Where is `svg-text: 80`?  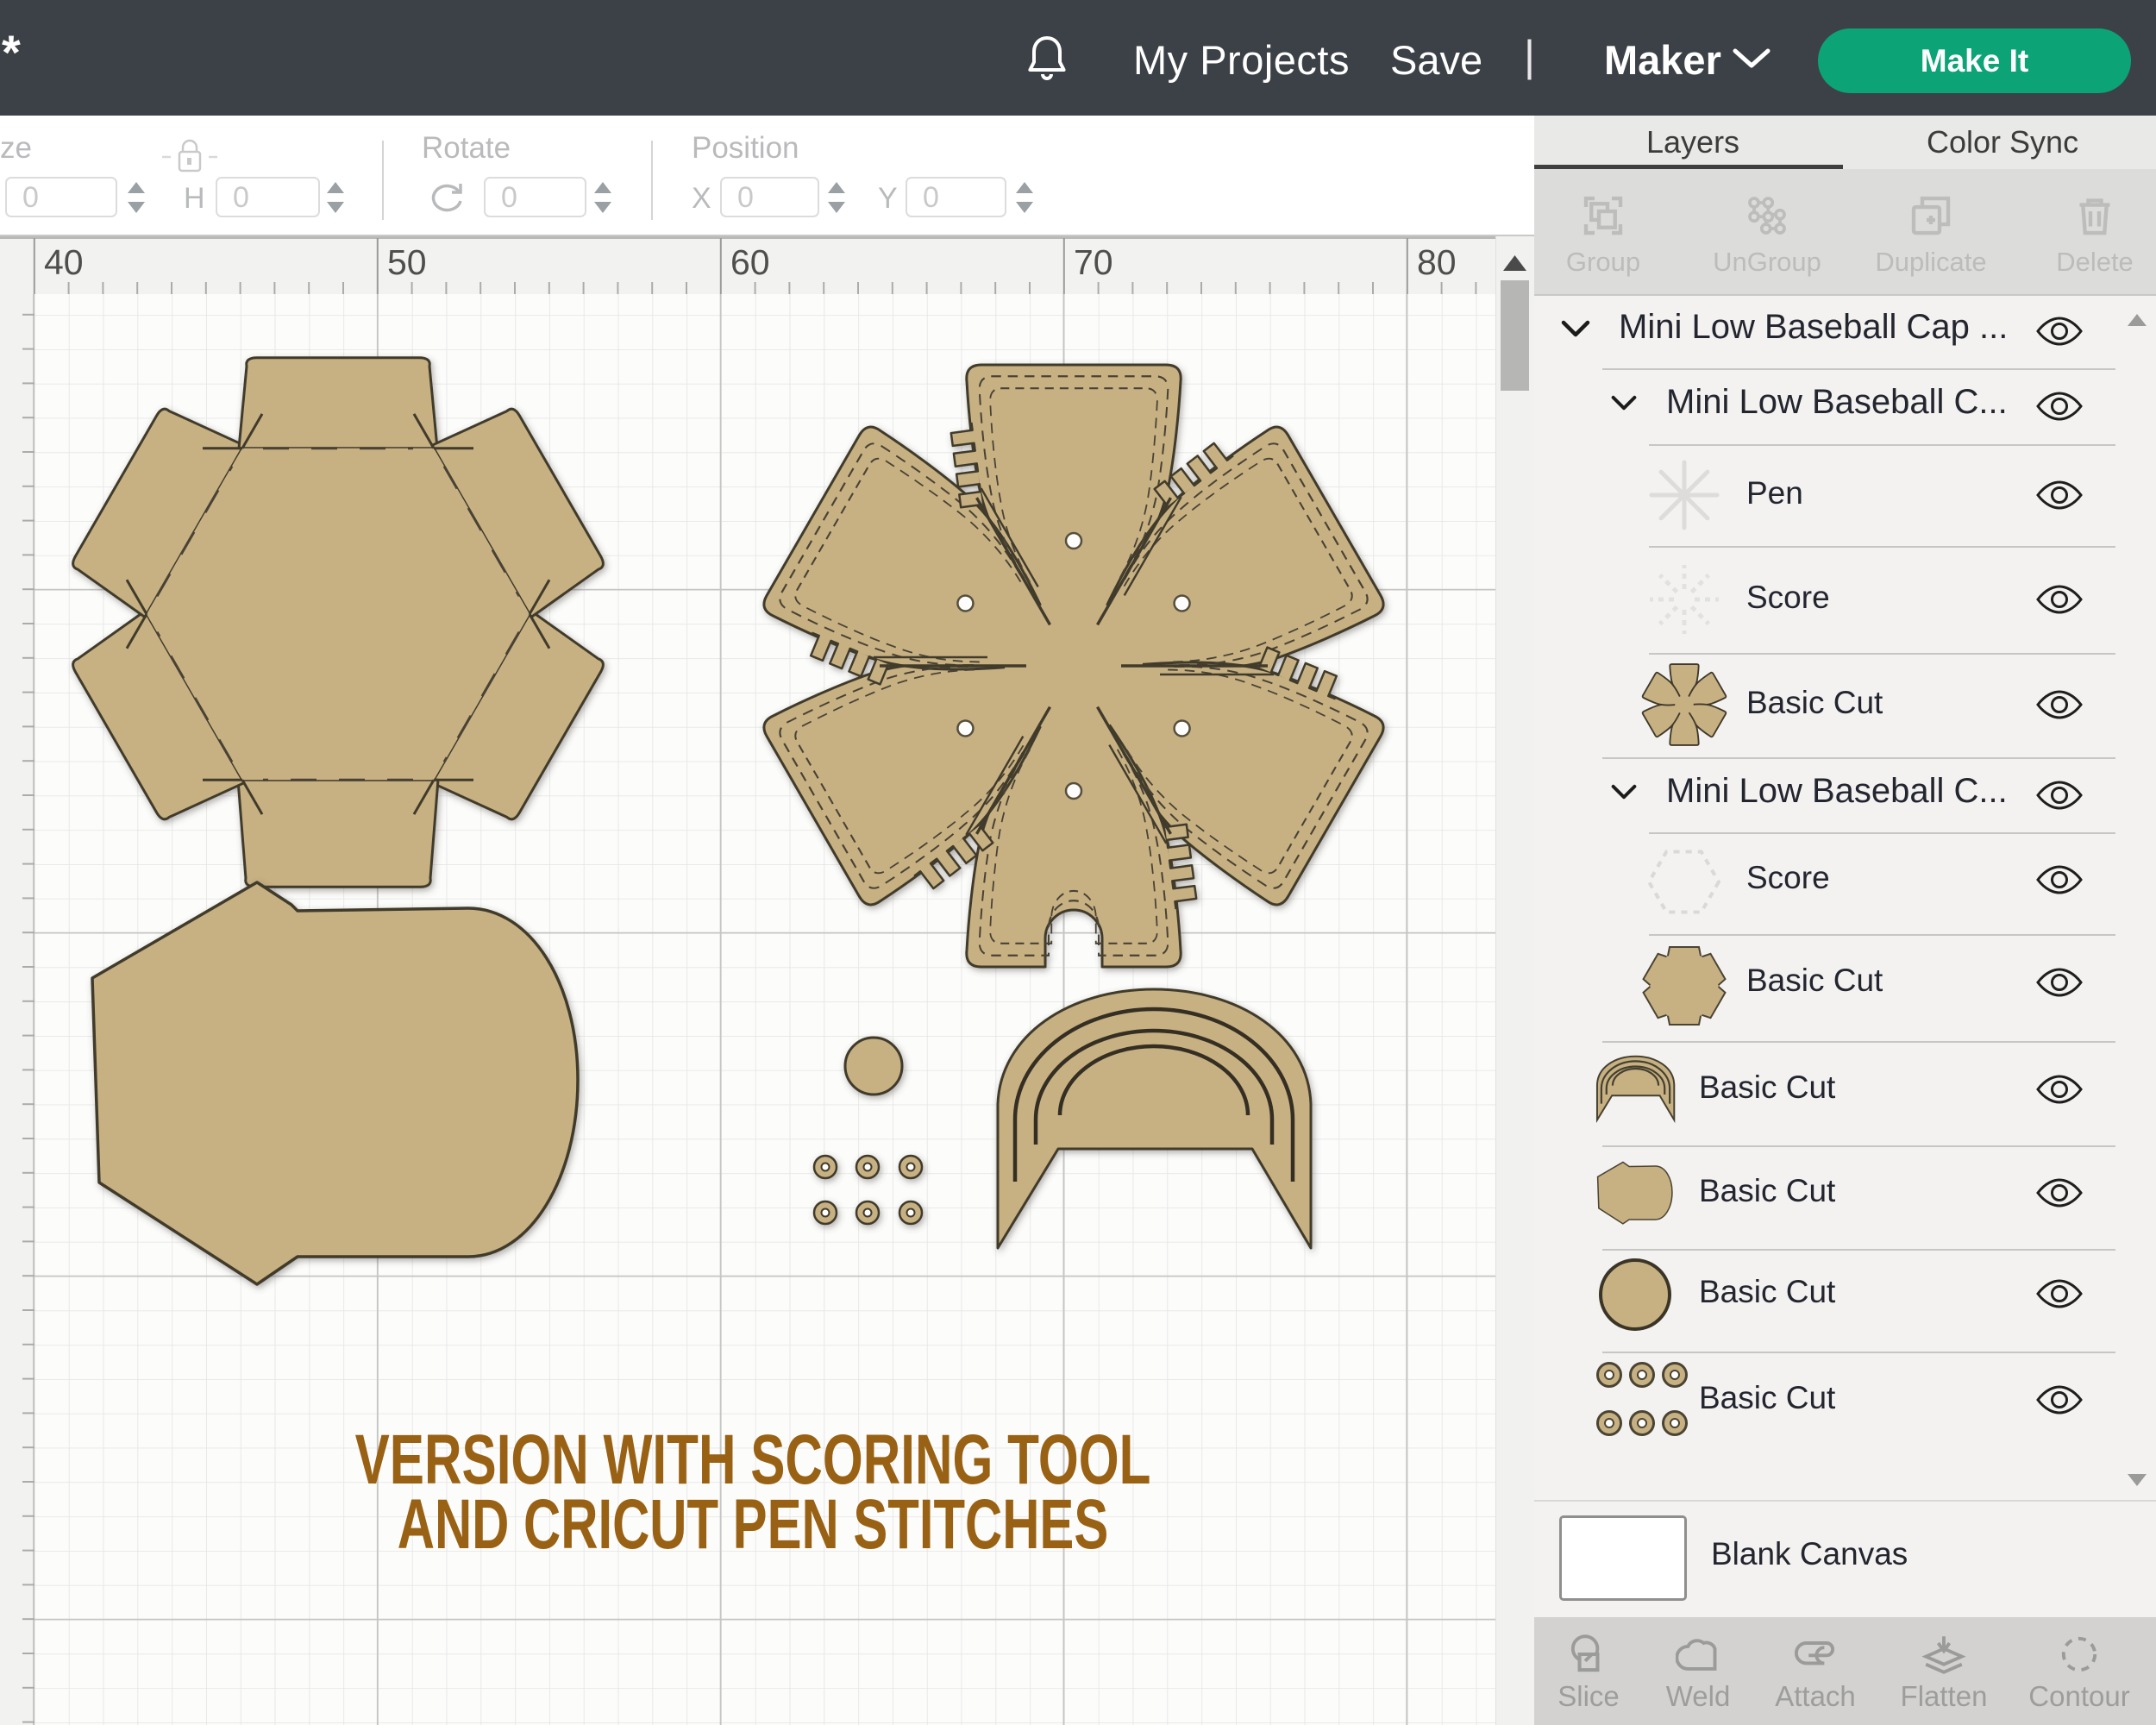
svg-text: 80 is located at coordinates (1437, 262).